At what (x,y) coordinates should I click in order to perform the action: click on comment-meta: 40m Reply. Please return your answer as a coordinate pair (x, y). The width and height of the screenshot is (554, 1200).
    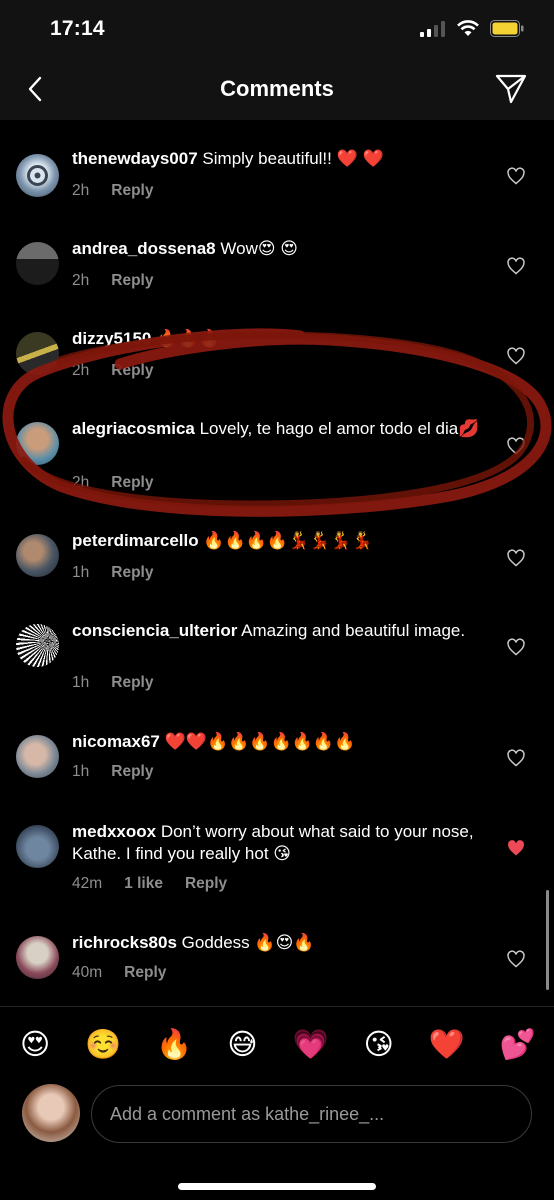
    Looking at the image, I should click on (119, 973).